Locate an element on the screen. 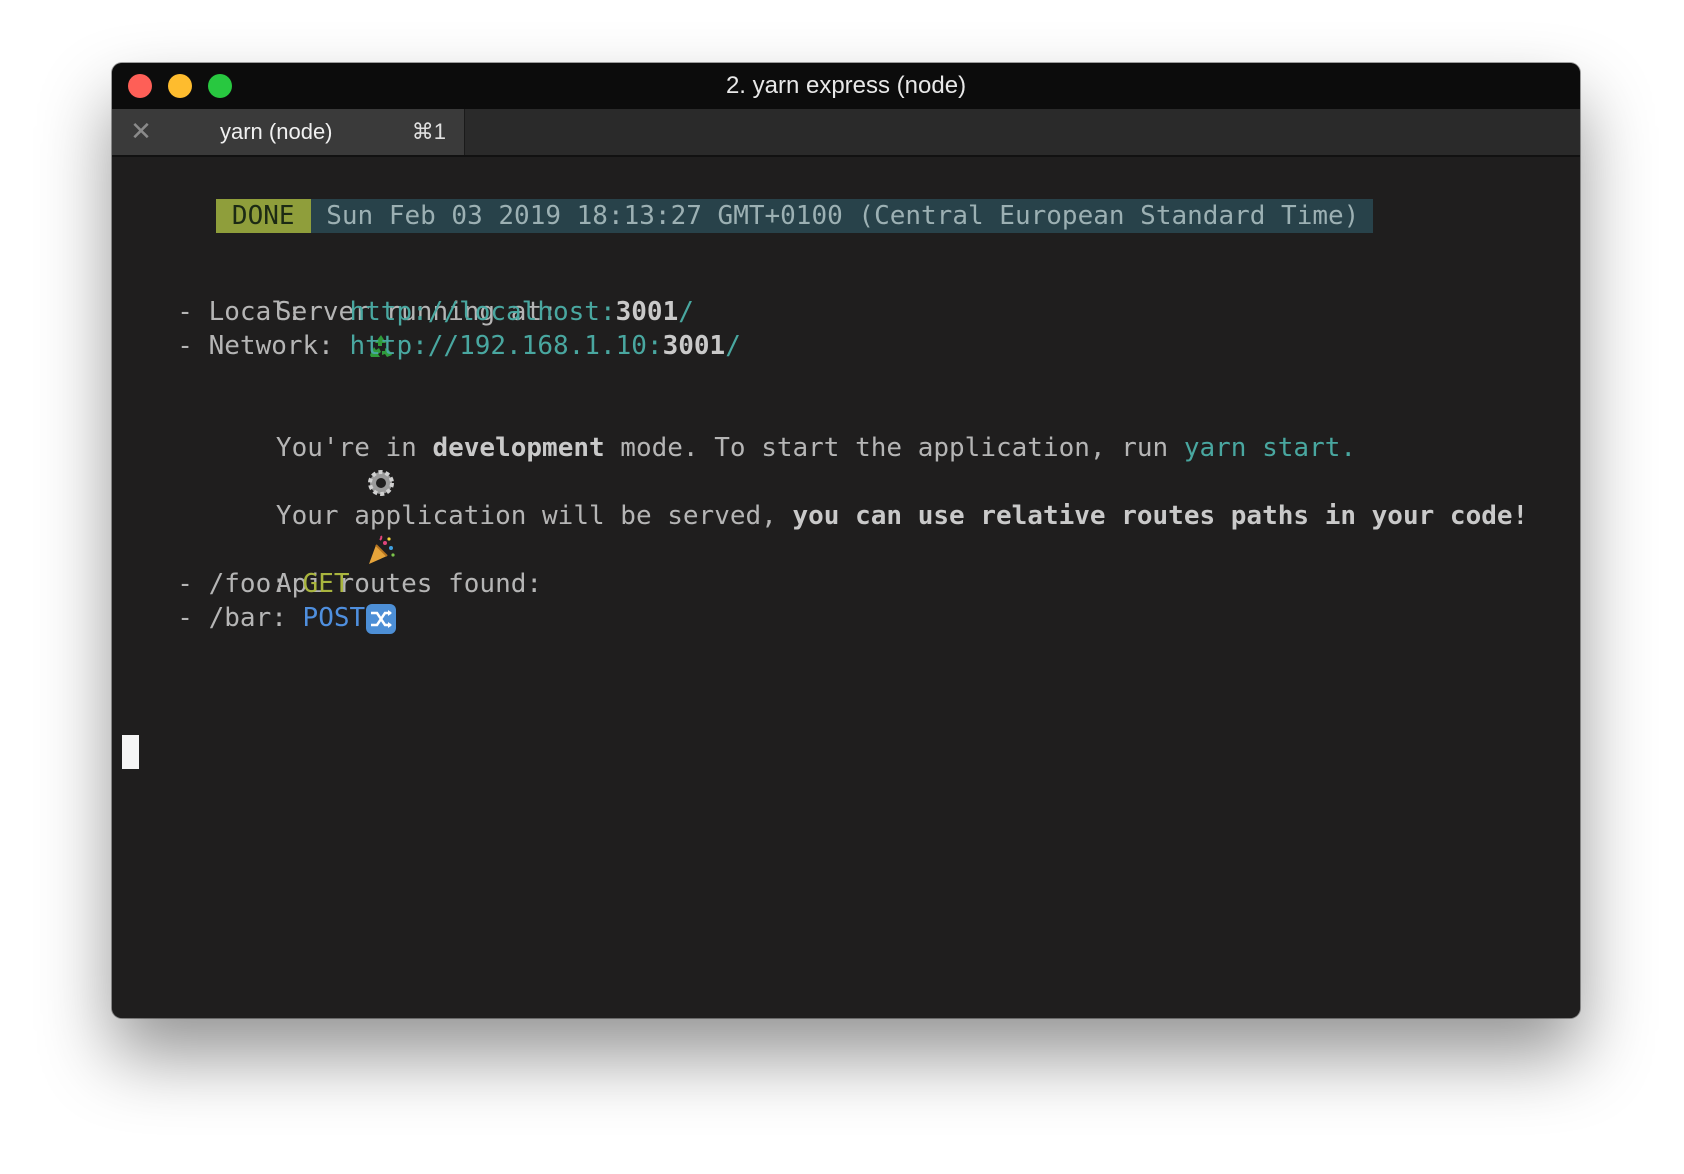 Image resolution: width=1684 pixels, height=1174 pixels. terminal-cursor is located at coordinates (130, 752).